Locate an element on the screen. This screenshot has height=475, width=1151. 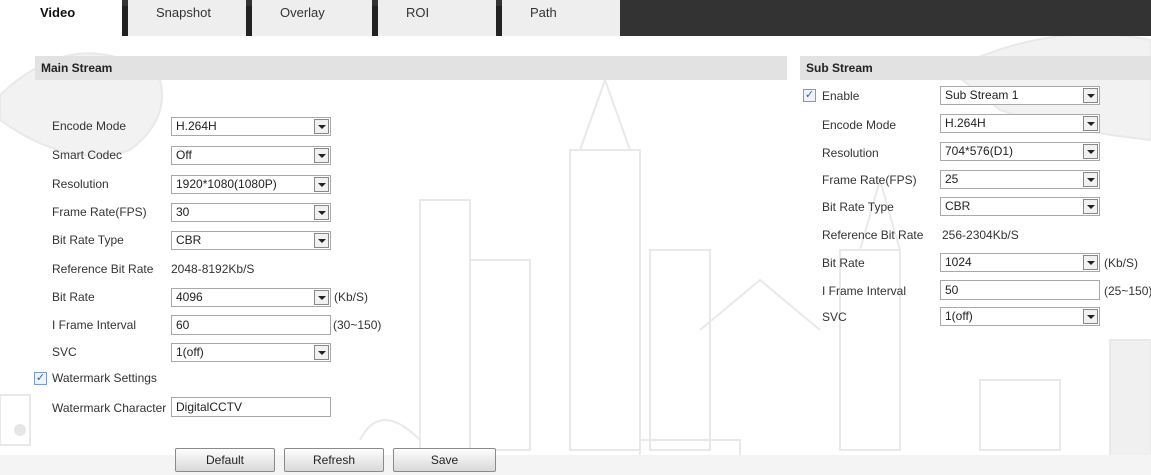
main-frame-rate-label: Frame Rate(FPS) is located at coordinates (99, 212).